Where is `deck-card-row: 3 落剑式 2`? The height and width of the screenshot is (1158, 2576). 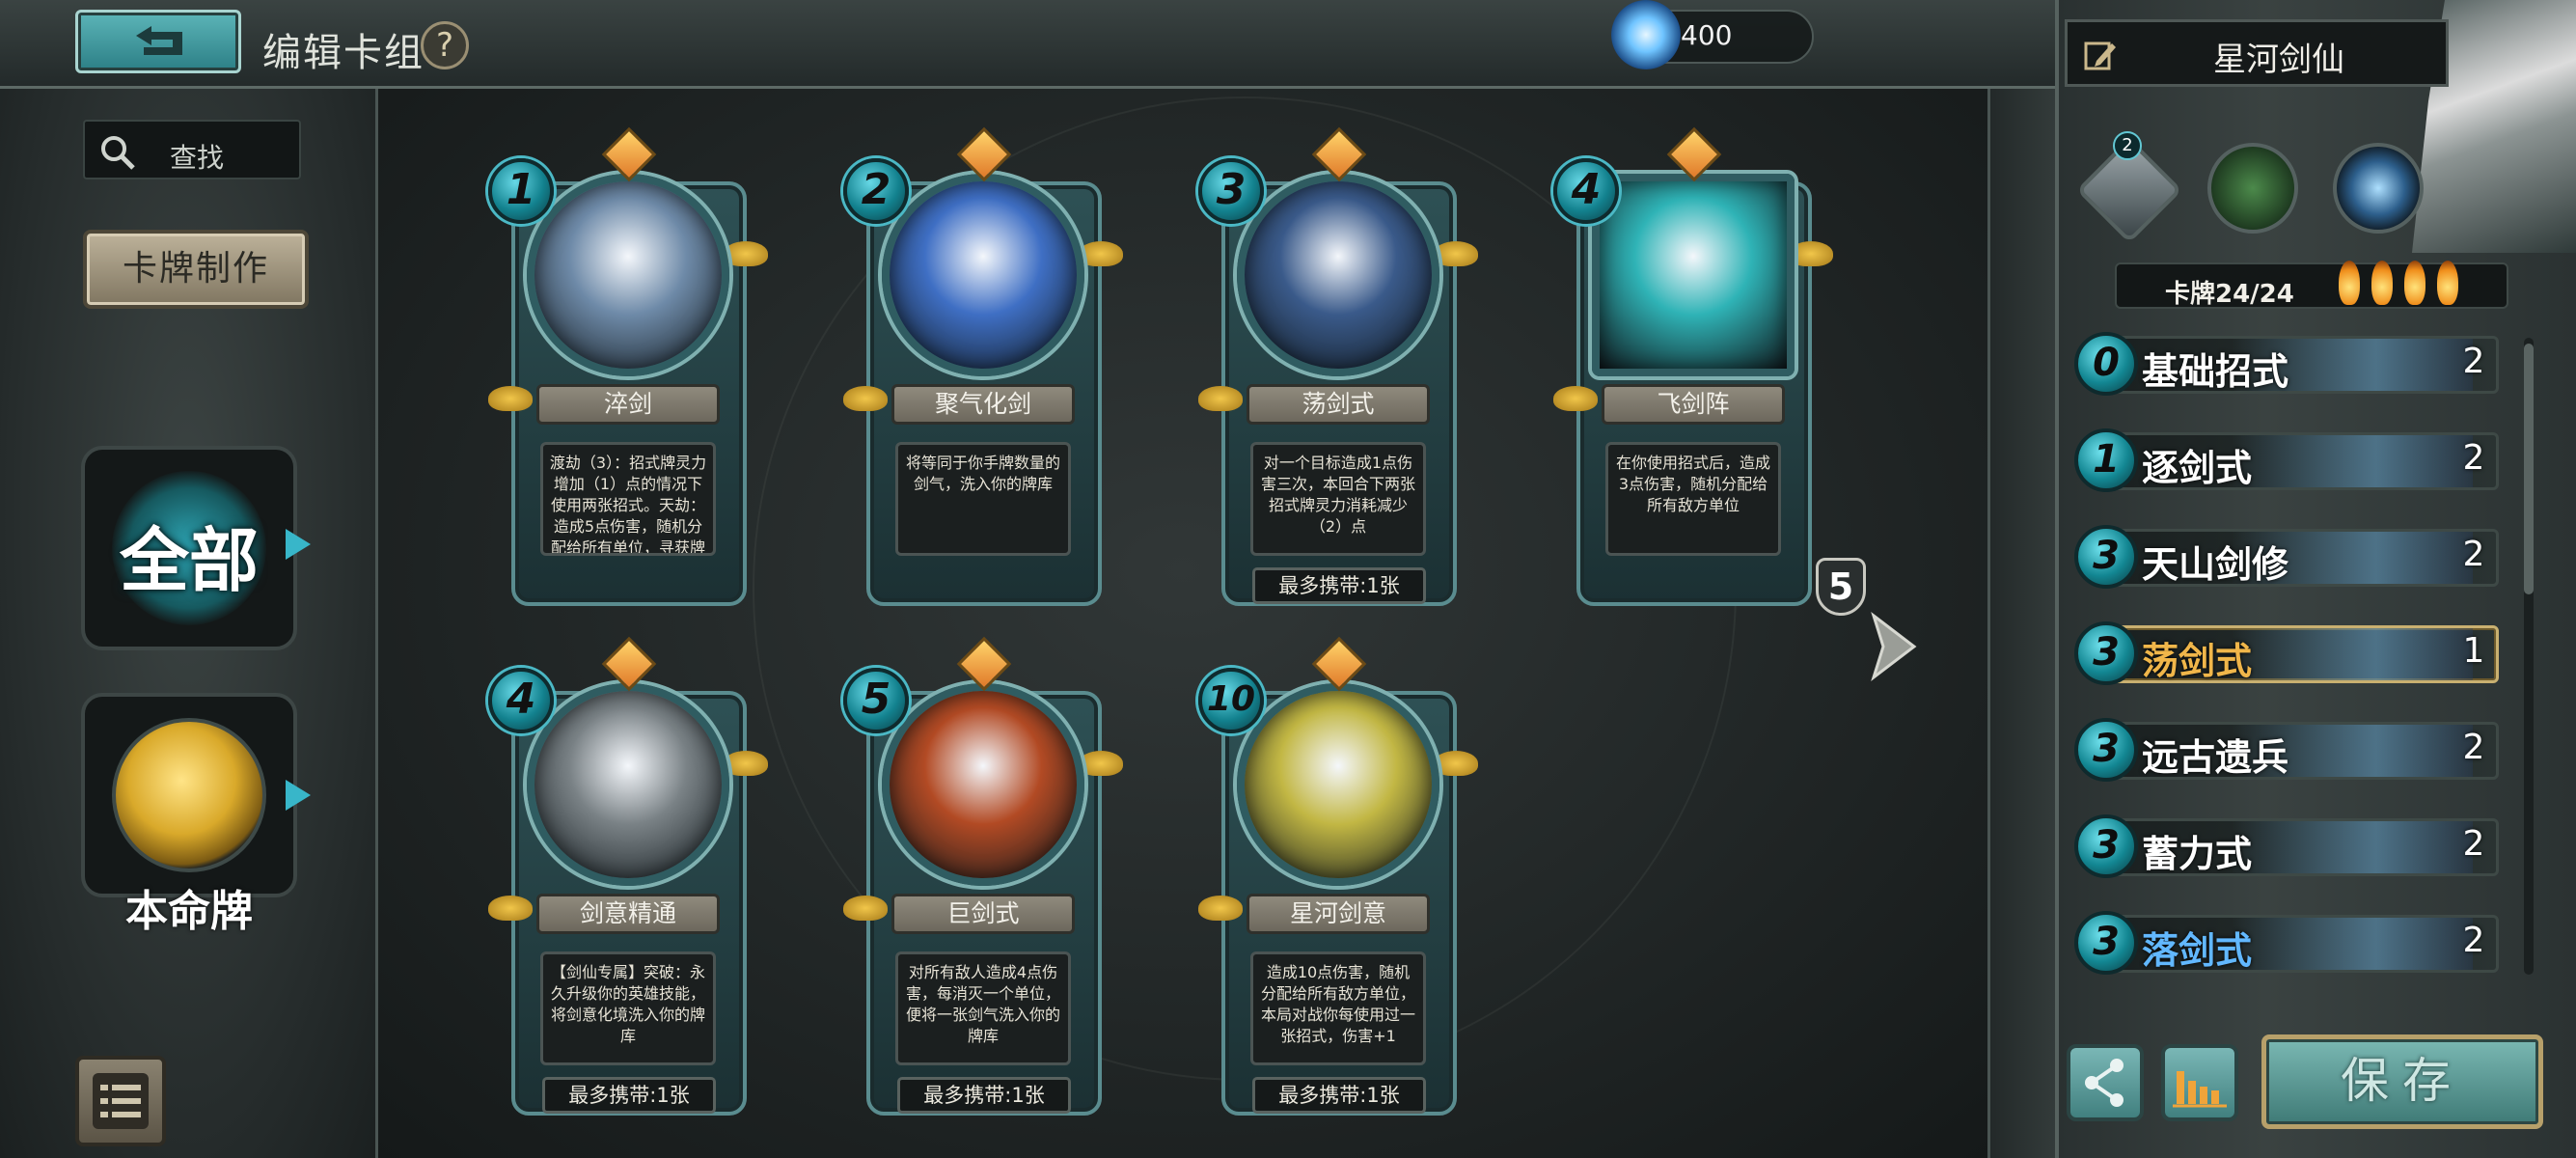
deck-card-row: 3 落剑式 2 is located at coordinates (2291, 941).